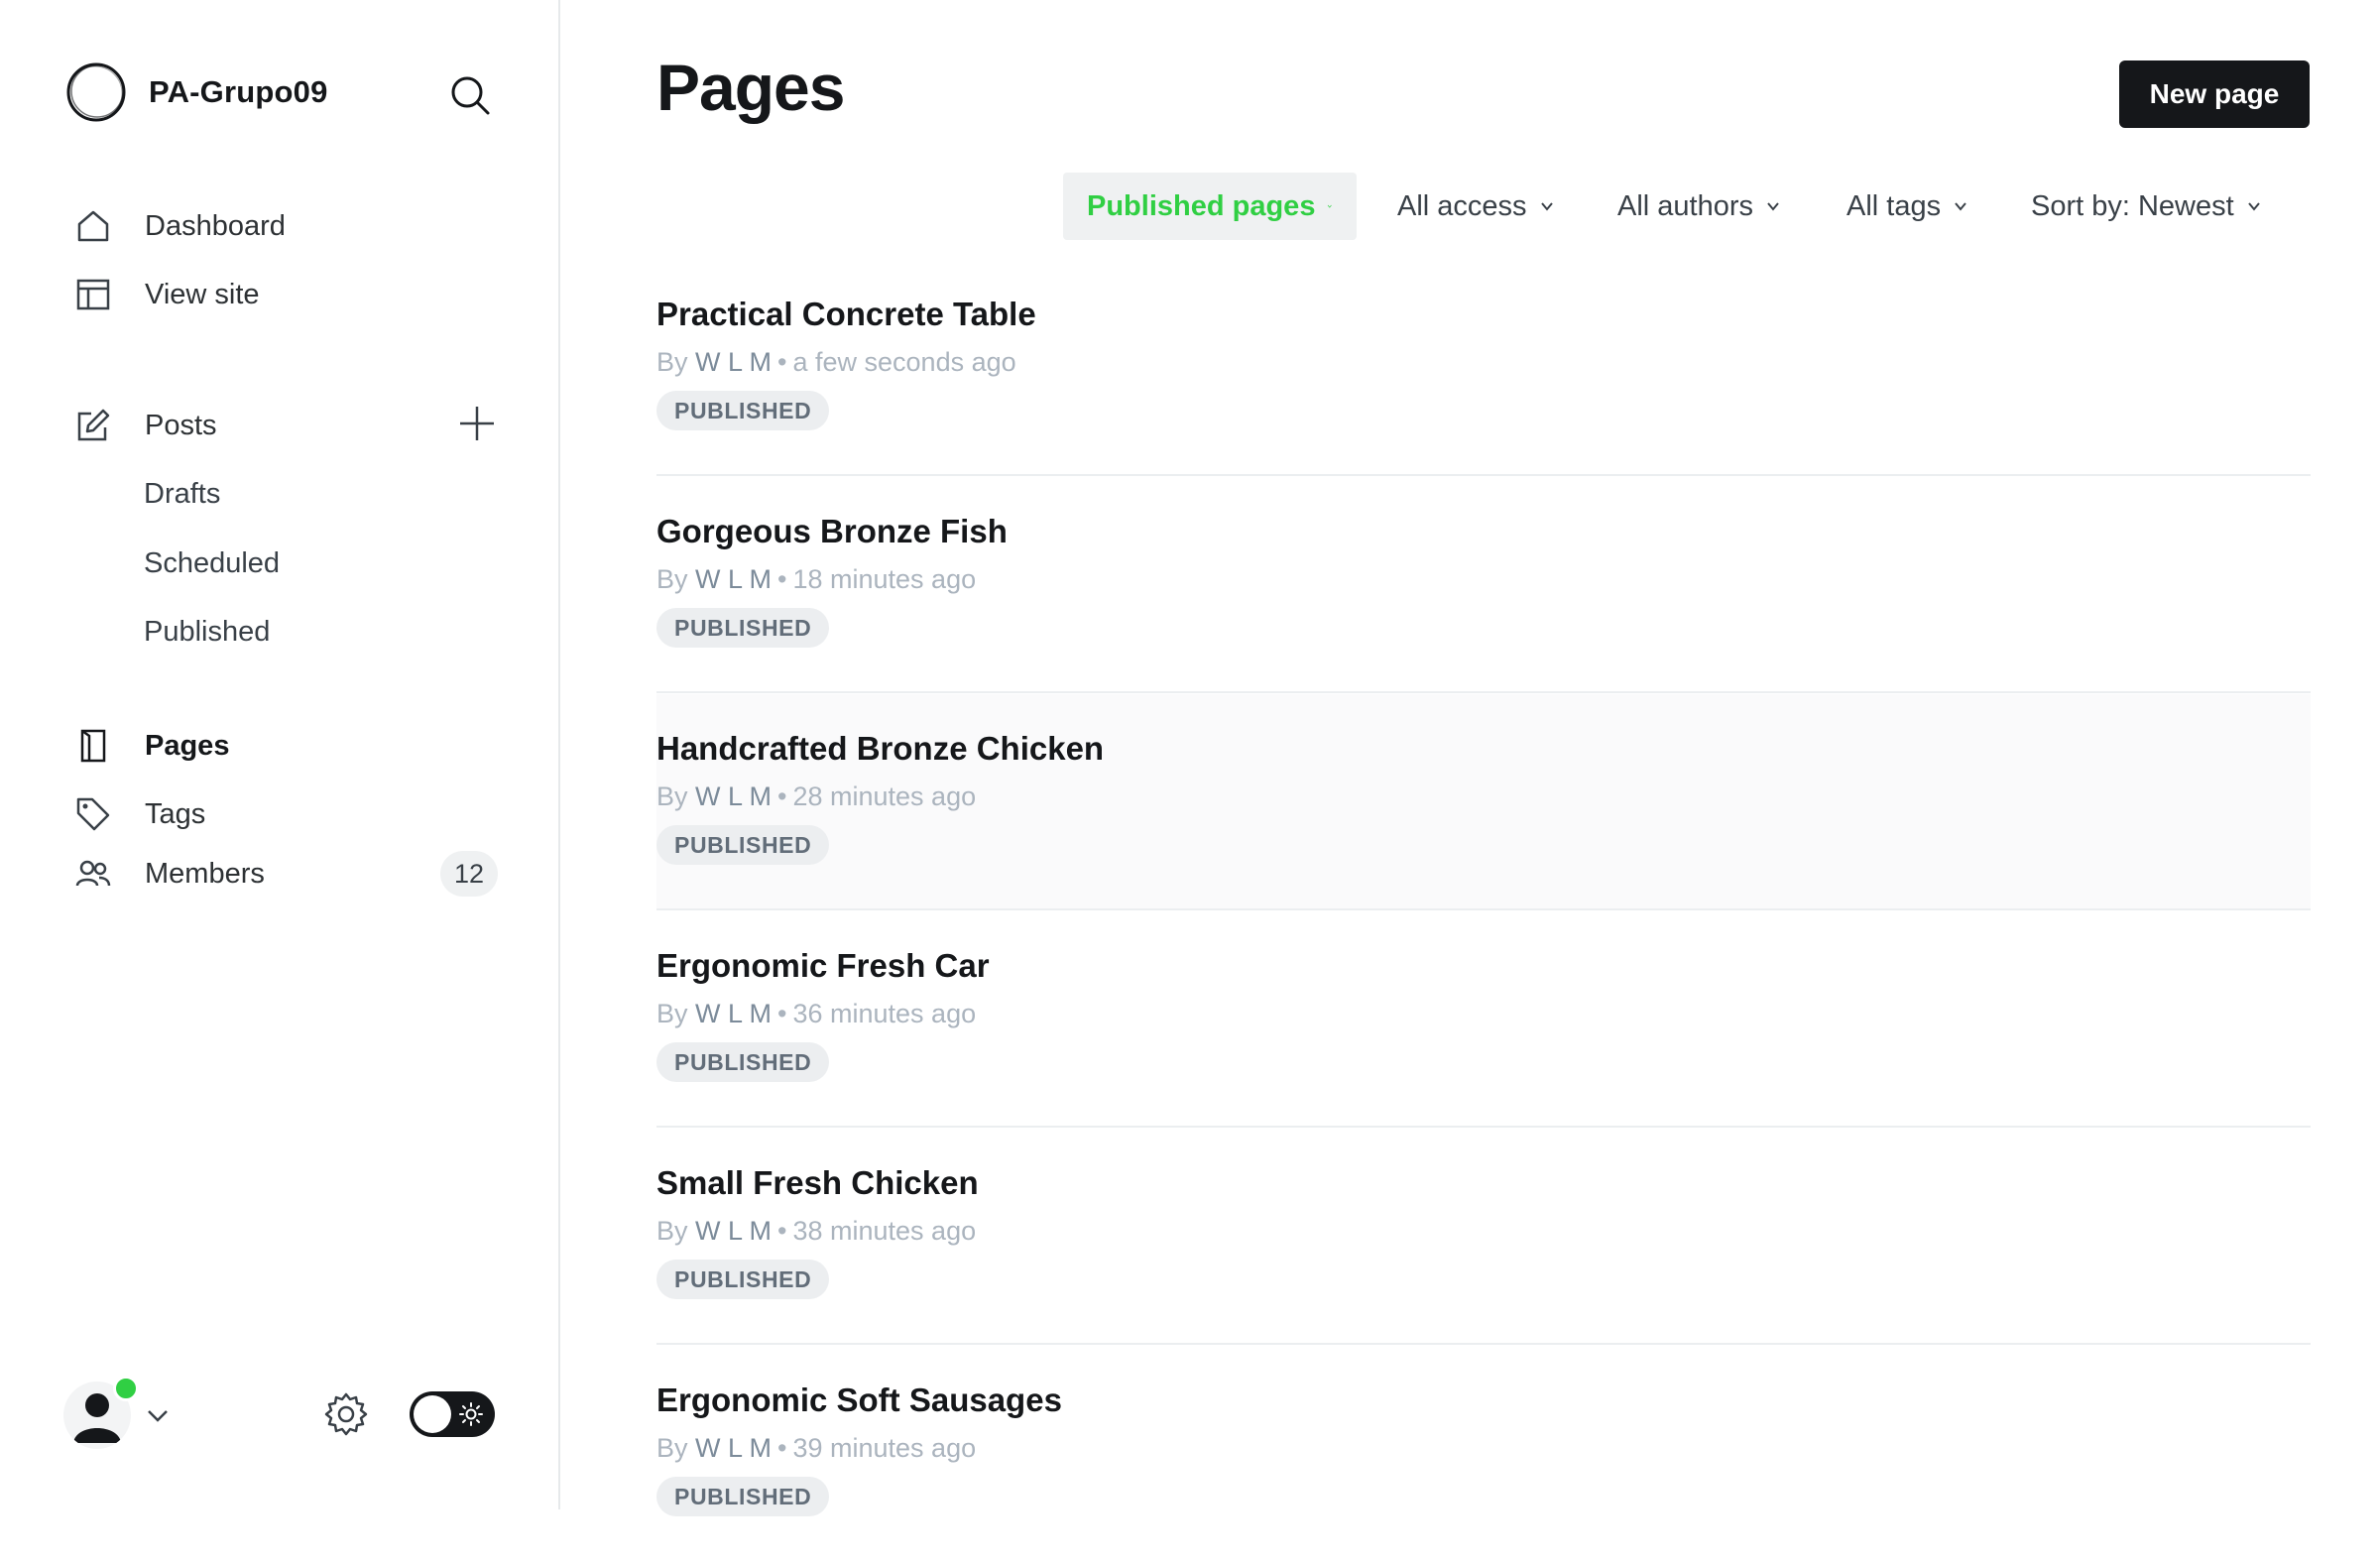 Image resolution: width=2380 pixels, height=1562 pixels. I want to click on nav-members: Members, so click(170, 874).